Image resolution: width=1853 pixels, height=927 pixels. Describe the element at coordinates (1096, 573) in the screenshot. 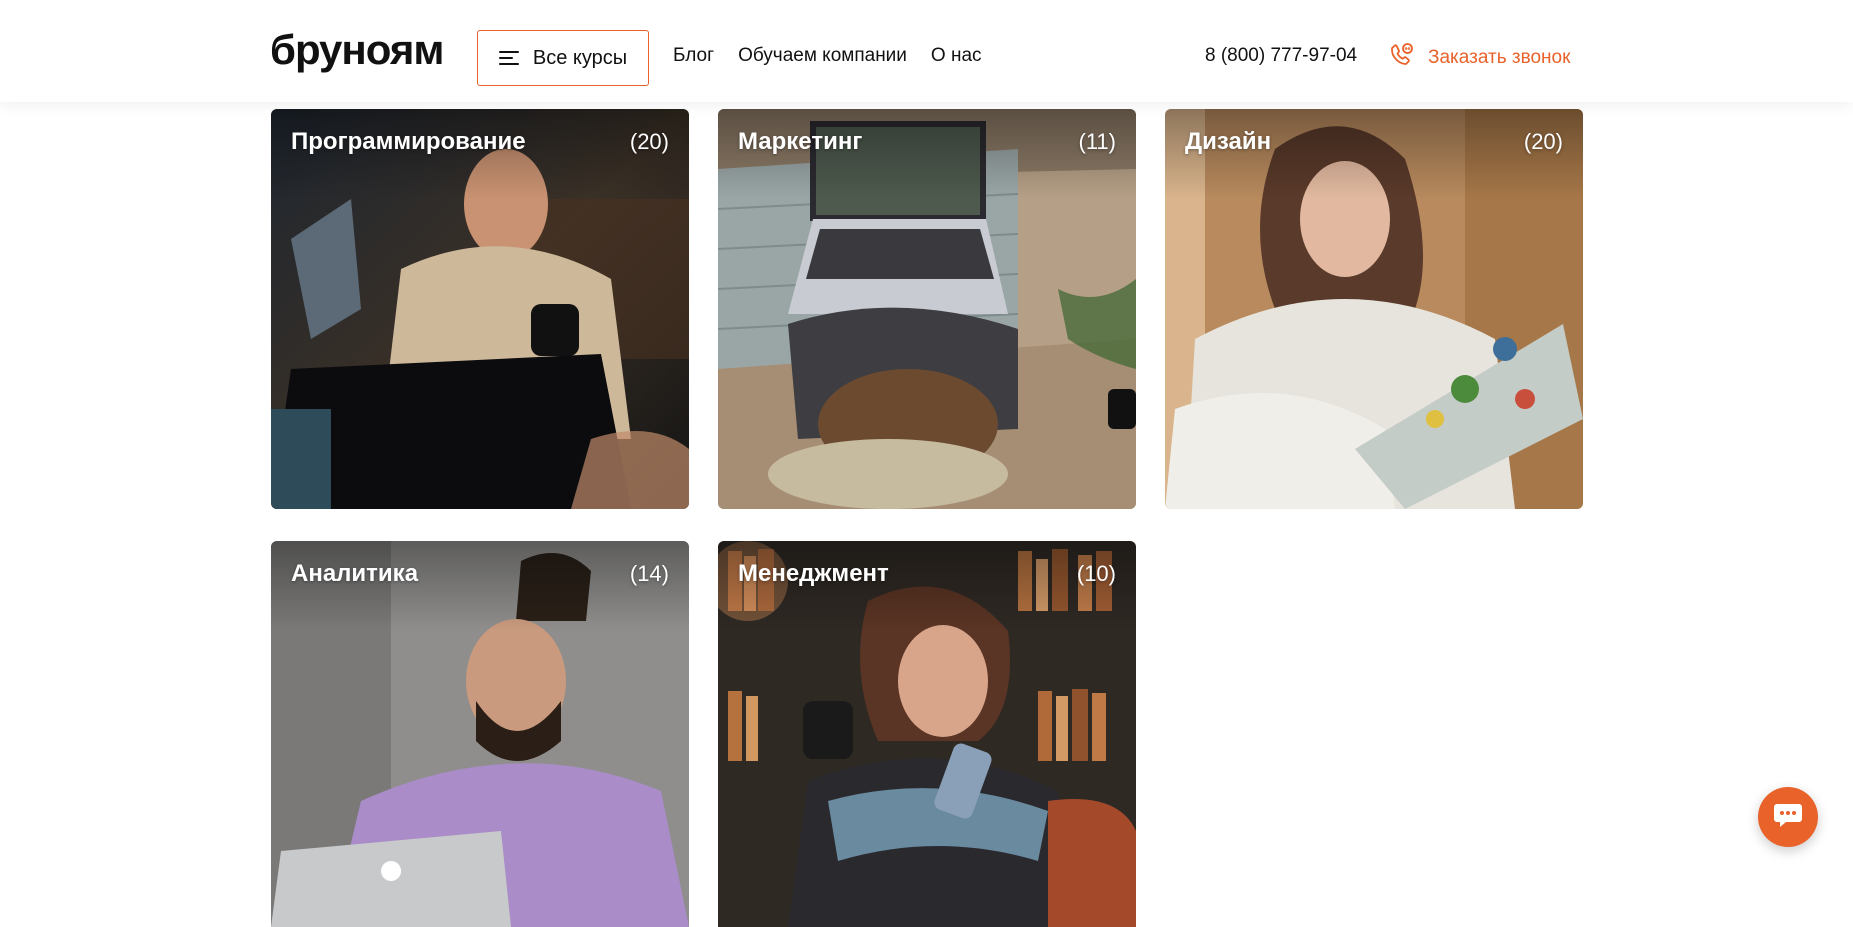

I see `category-count: (10)` at that location.